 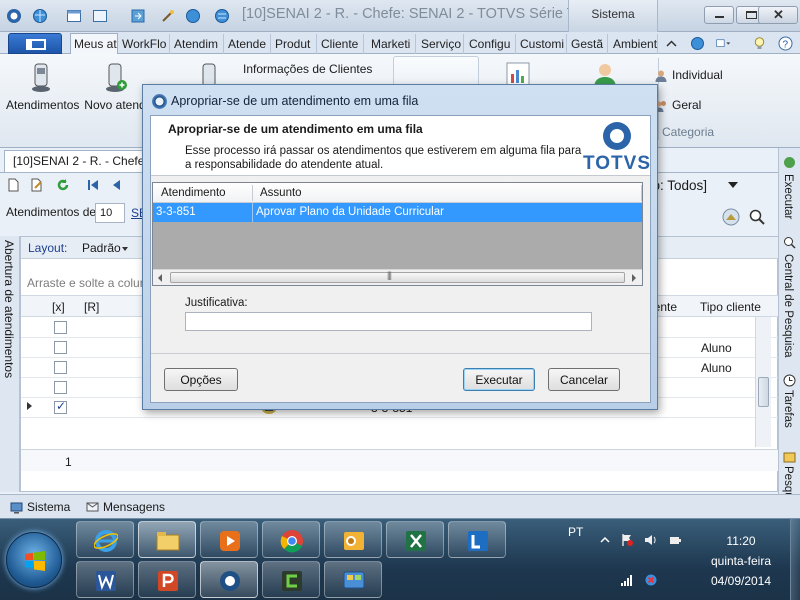 I want to click on window-dropdown-icon, so click(x=723, y=43).